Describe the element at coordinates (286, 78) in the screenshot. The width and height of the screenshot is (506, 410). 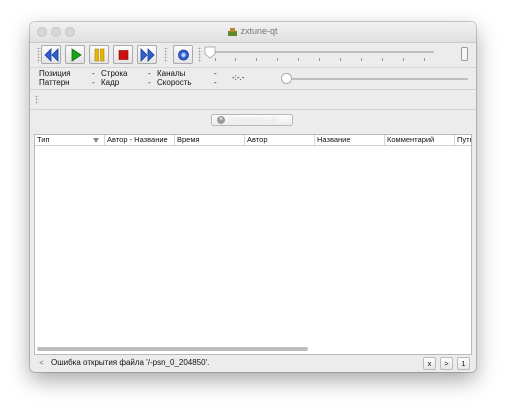
I see `volume-slider-handle` at that location.